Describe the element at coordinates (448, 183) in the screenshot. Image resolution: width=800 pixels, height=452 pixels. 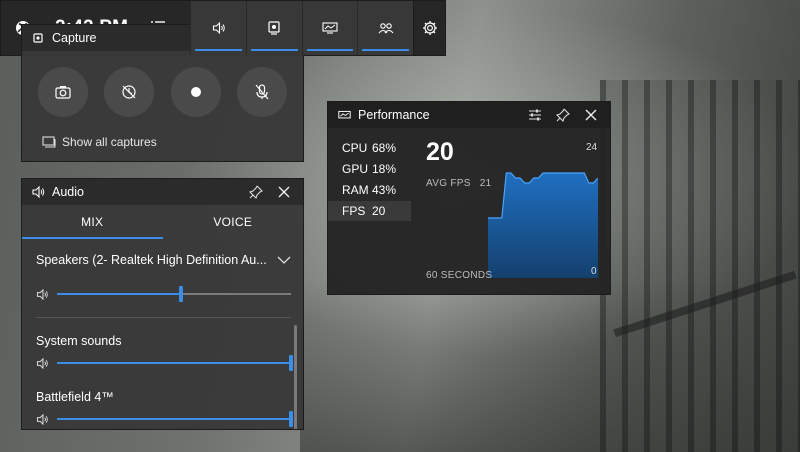
I see `avg-fps-label: AVG FPS` at that location.